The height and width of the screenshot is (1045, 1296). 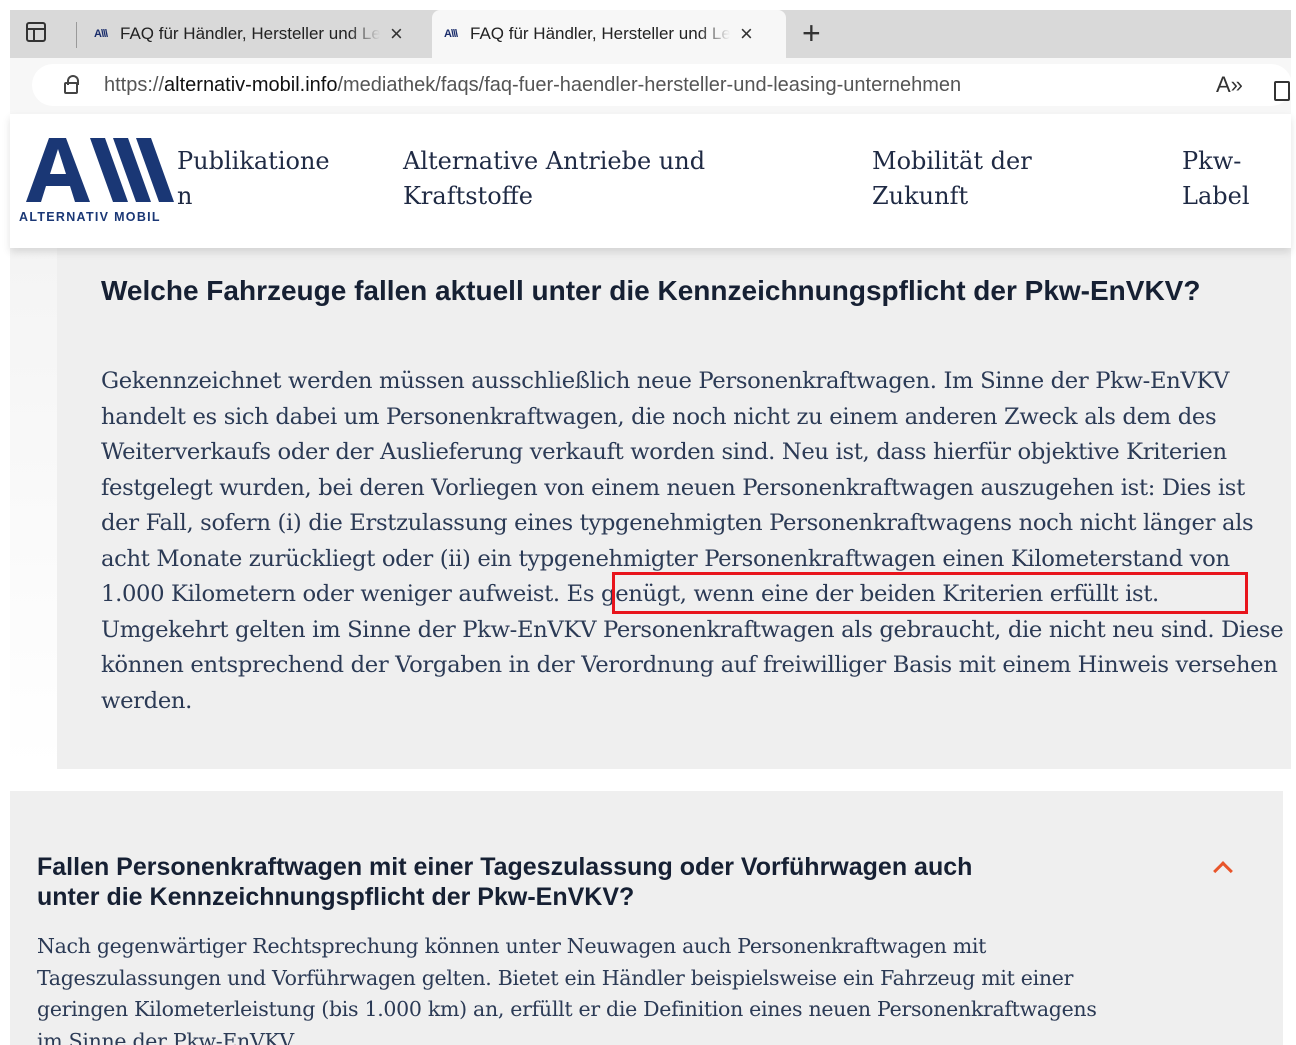 I want to click on nav-alternative-antriebe: Alternative Antriebe und Kraftstoffe, so click(x=563, y=179).